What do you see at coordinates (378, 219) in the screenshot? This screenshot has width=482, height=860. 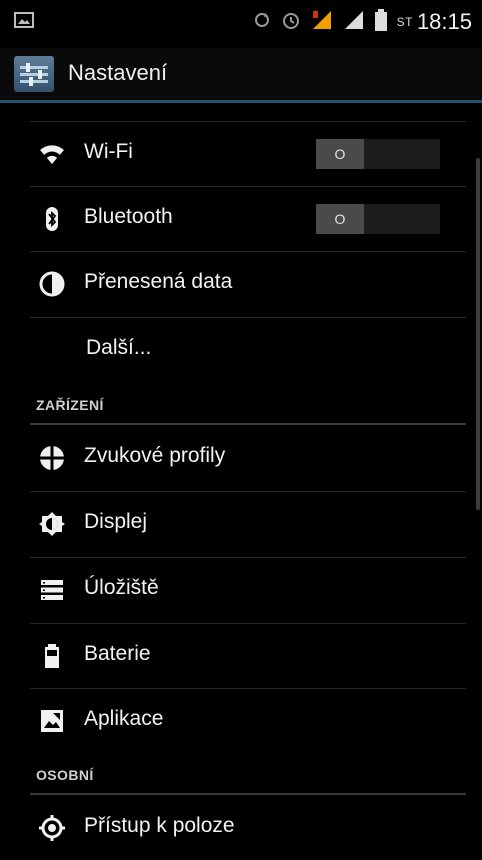 I see `bluetooth-toggle: O` at bounding box center [378, 219].